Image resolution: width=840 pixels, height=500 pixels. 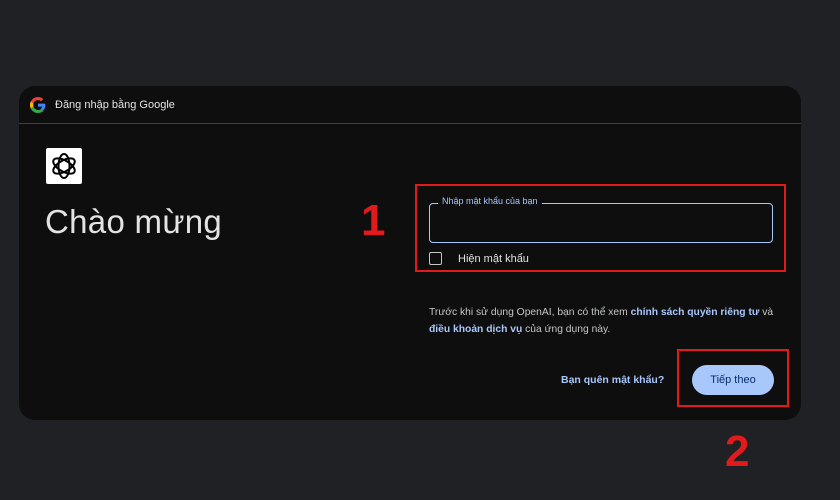 What do you see at coordinates (38, 104) in the screenshot?
I see `google-g-icon` at bounding box center [38, 104].